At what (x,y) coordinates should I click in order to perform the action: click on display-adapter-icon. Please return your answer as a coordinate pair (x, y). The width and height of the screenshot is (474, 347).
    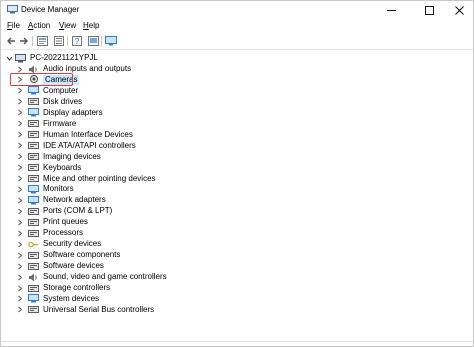
    Looking at the image, I should click on (33, 112).